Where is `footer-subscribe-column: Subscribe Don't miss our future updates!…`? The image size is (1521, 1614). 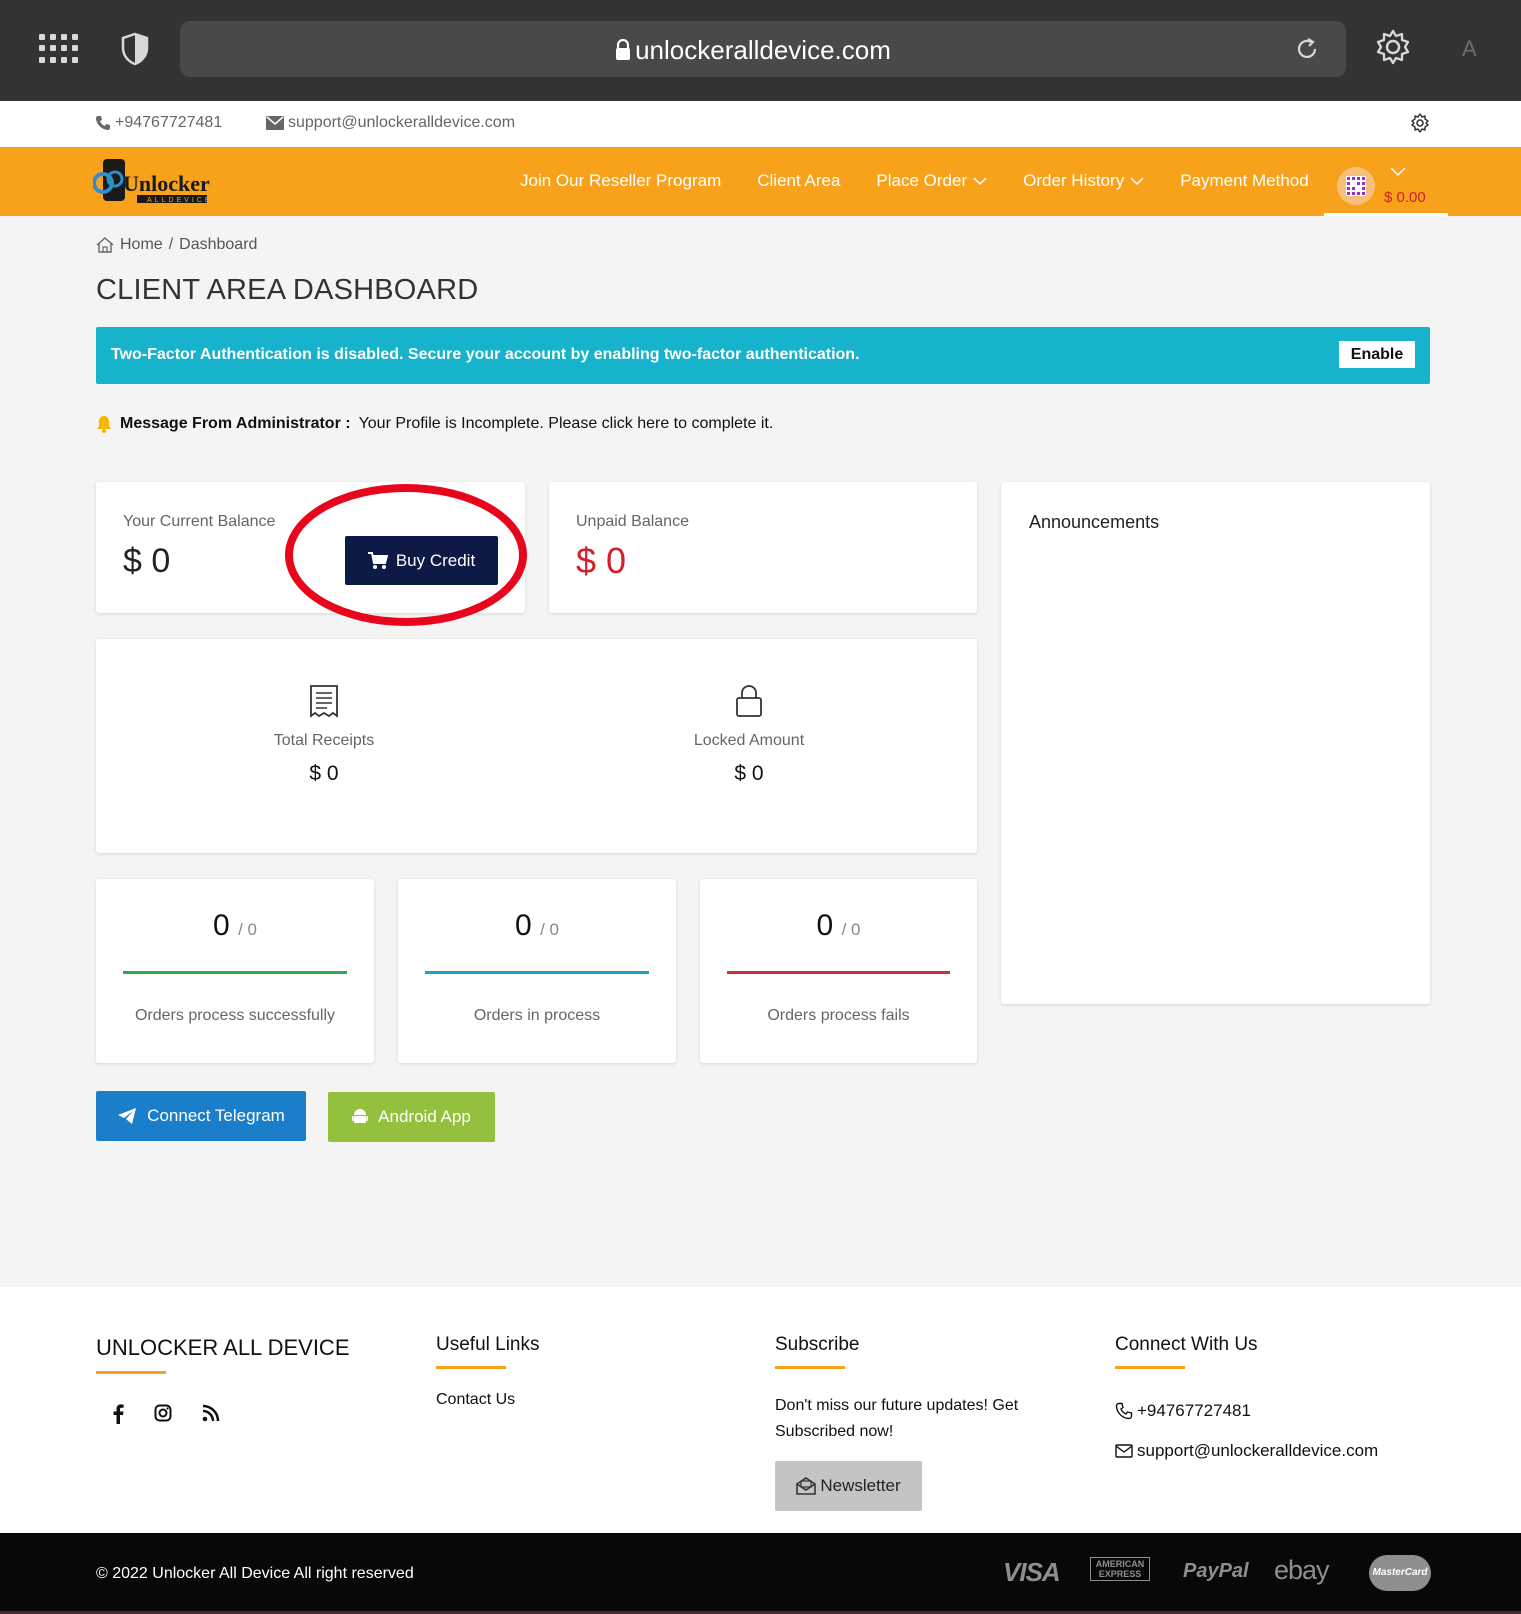 footer-subscribe-column: Subscribe Don't miss our future updates!… is located at coordinates (907, 1422).